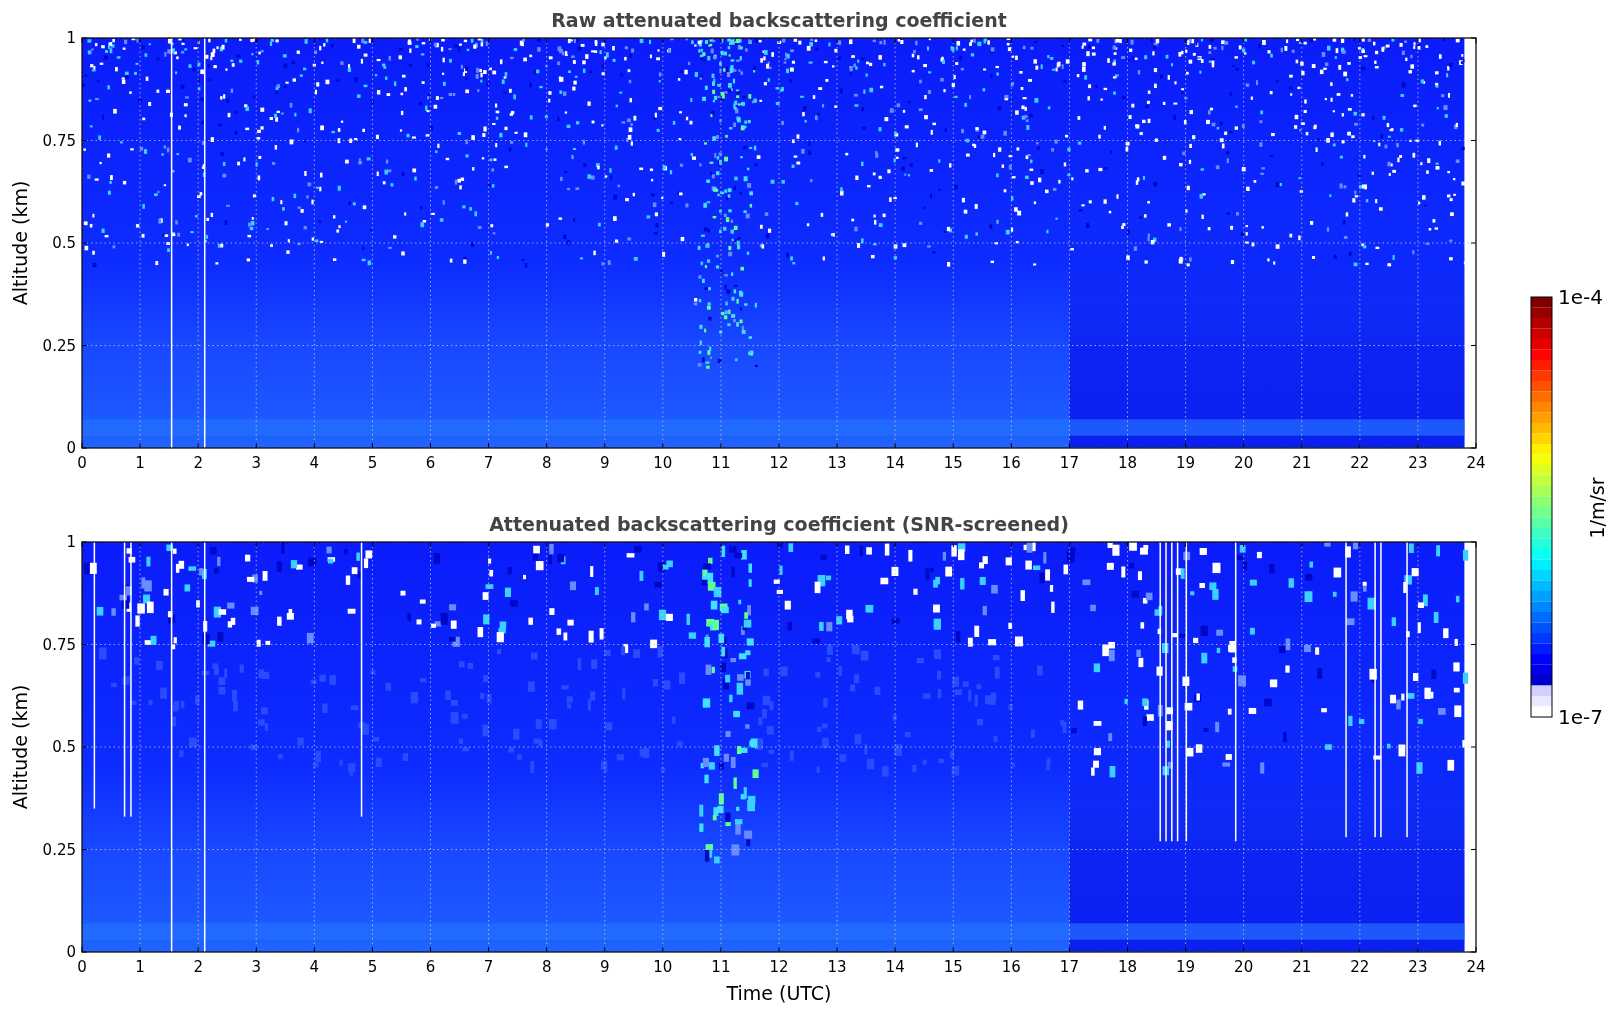 The height and width of the screenshot is (1020, 1621). I want to click on colorbar-min-label: 1e-7, so click(1580, 717).